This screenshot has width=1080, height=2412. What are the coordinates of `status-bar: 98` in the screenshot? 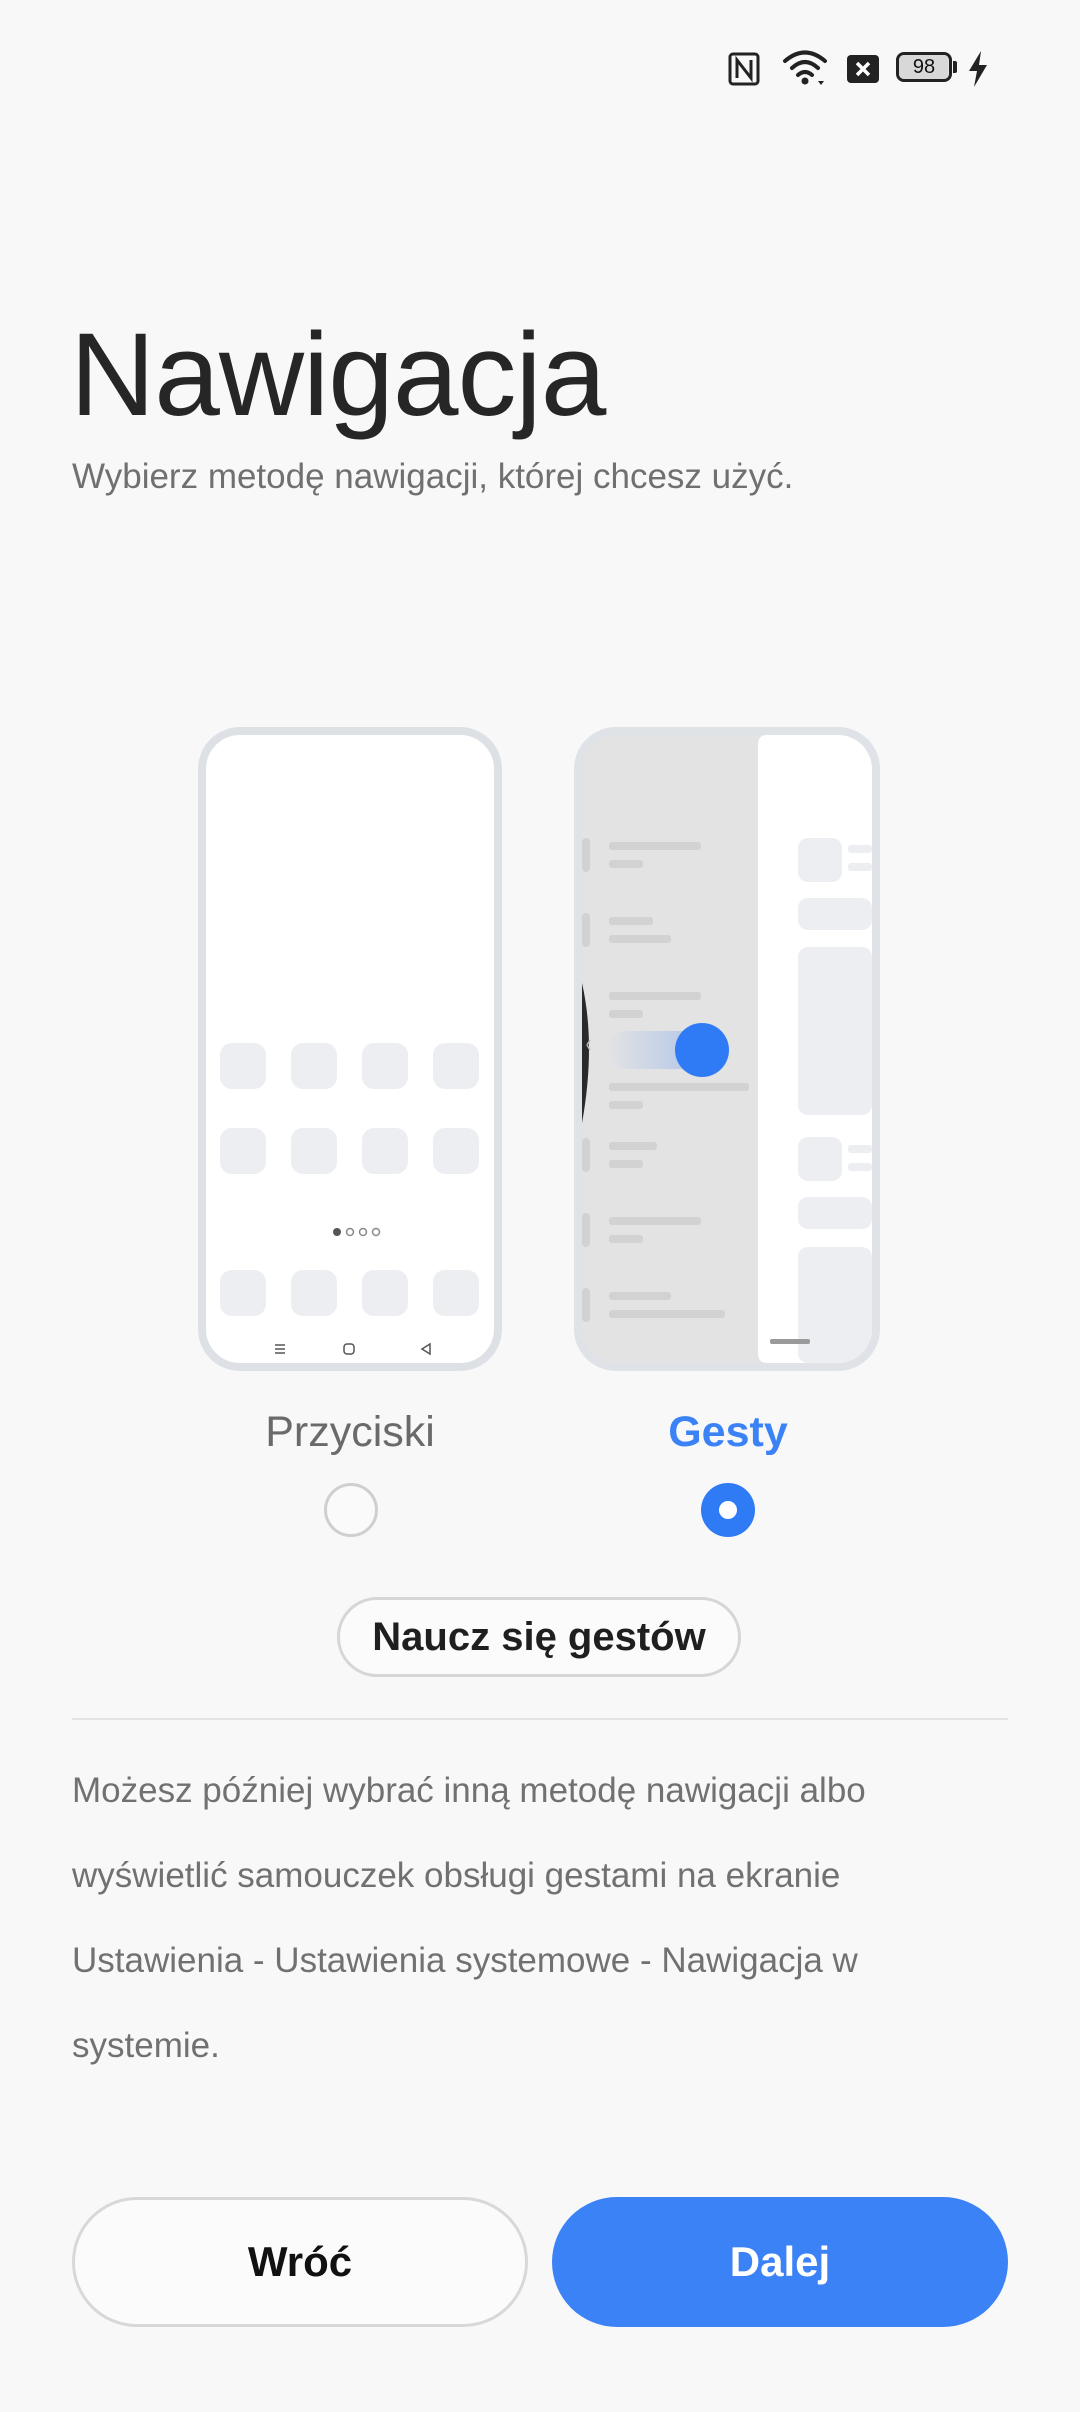 It's located at (540, 70).